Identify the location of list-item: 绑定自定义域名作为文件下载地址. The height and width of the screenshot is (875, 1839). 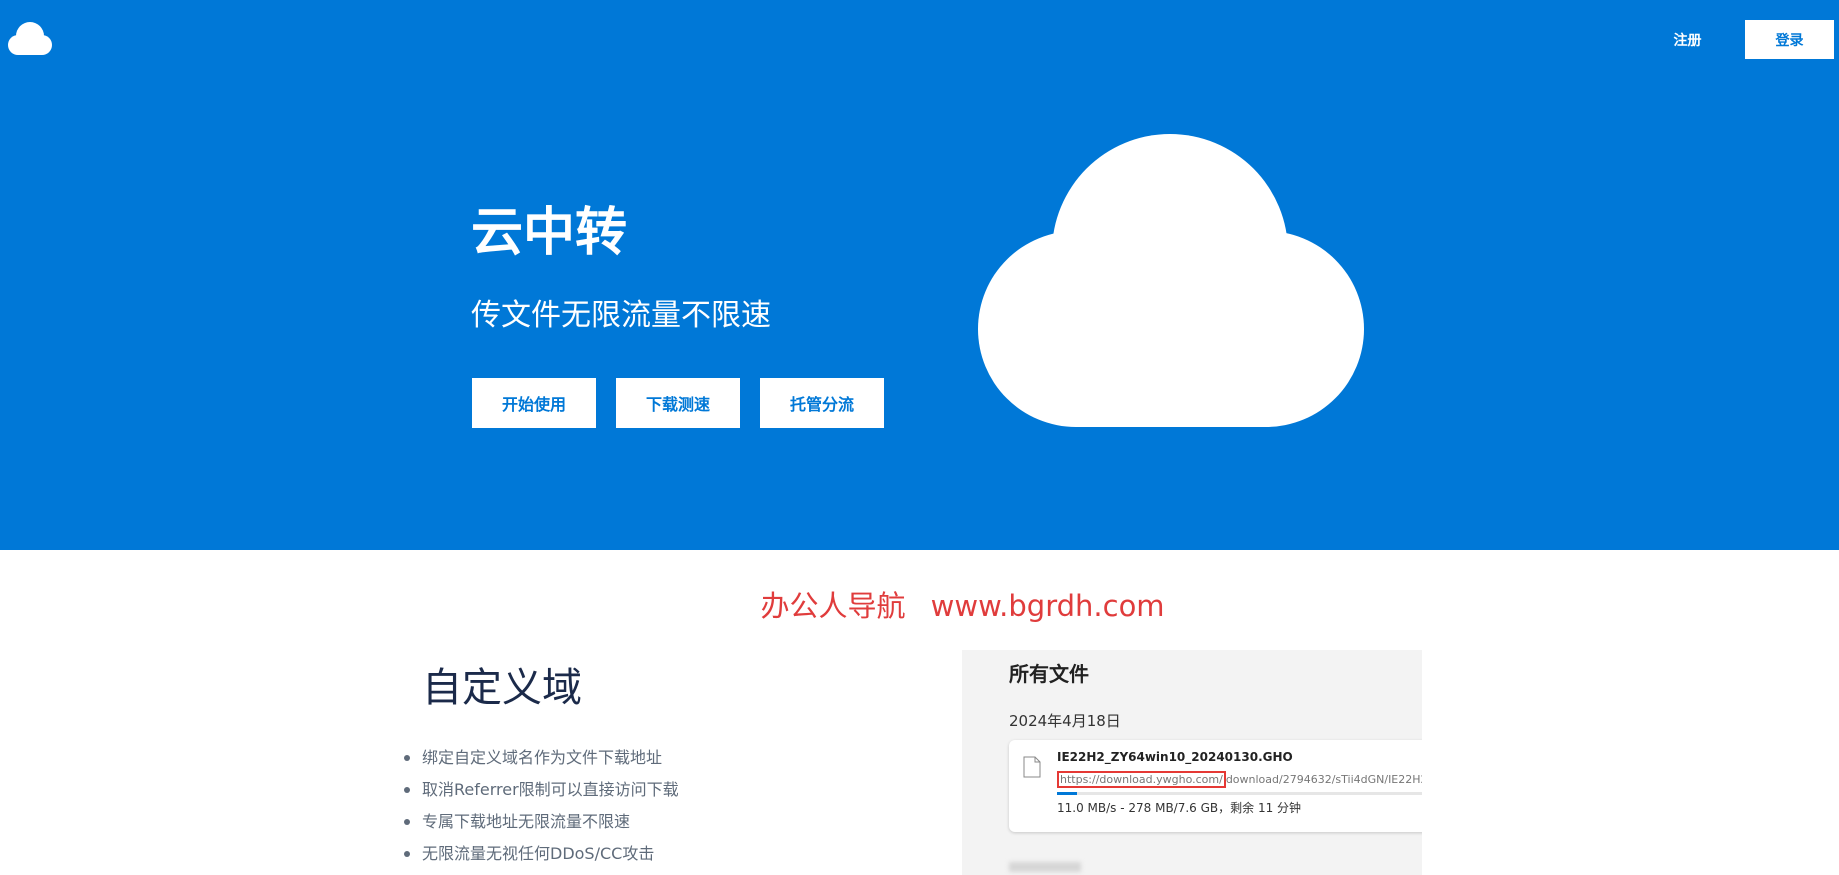
(541, 762).